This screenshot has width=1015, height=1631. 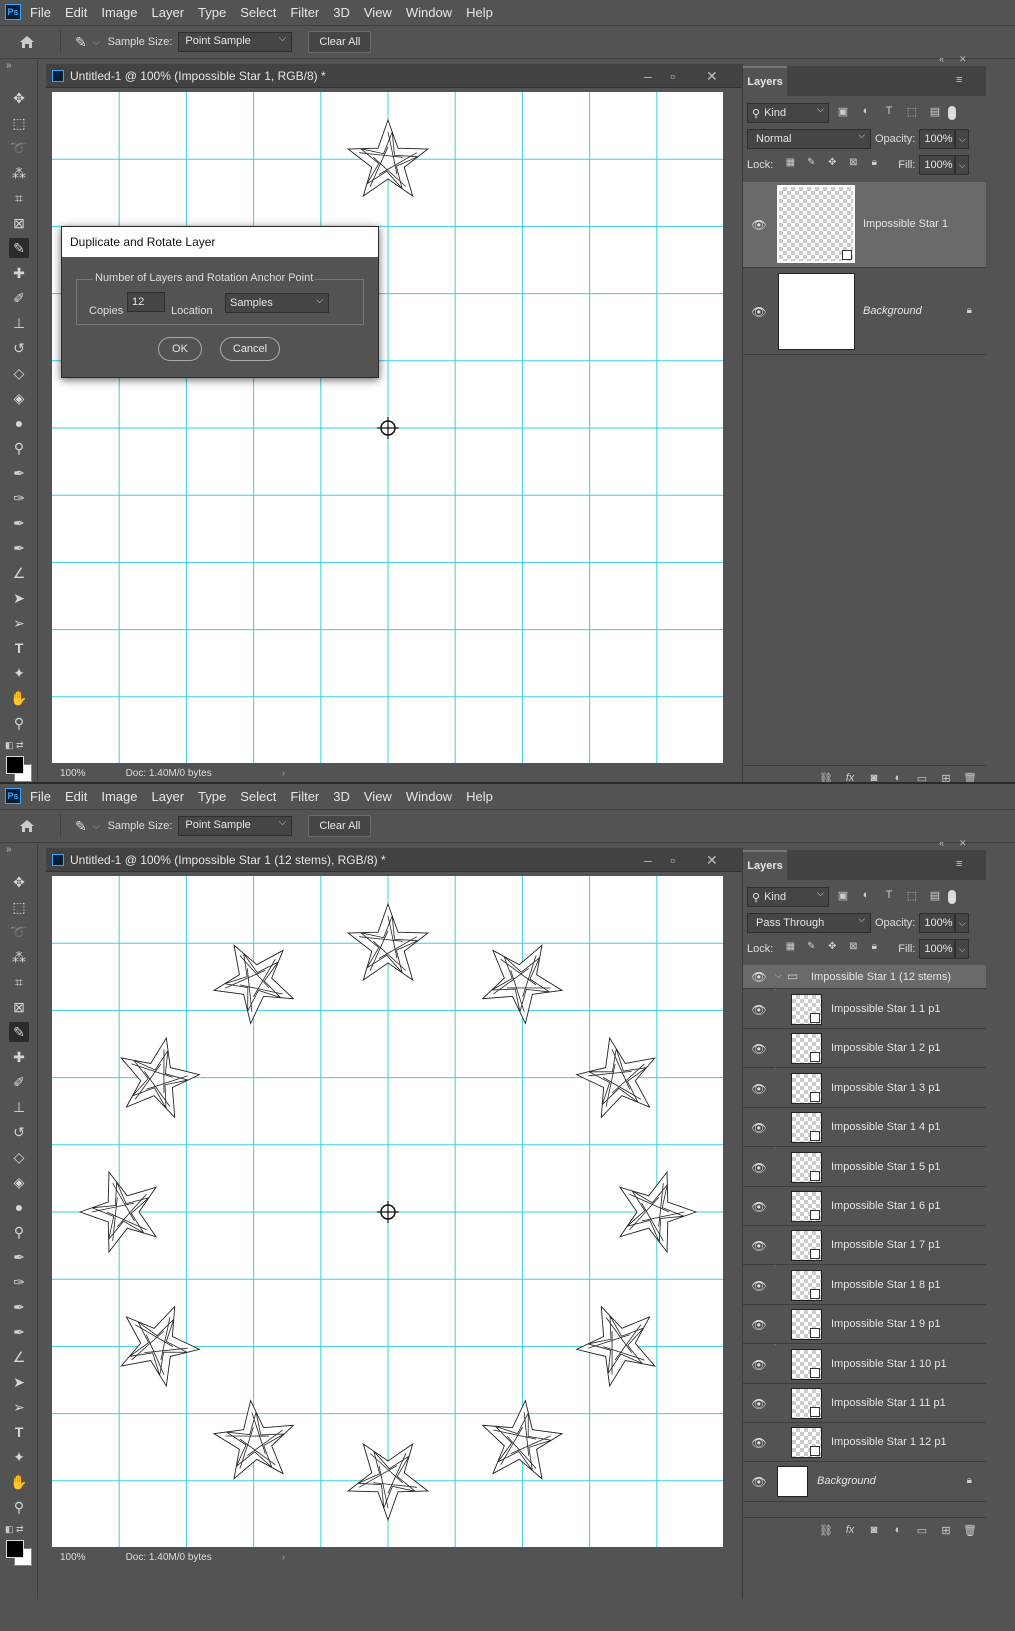 What do you see at coordinates (809, 139) in the screenshot?
I see `blend-mode-select: Normal` at bounding box center [809, 139].